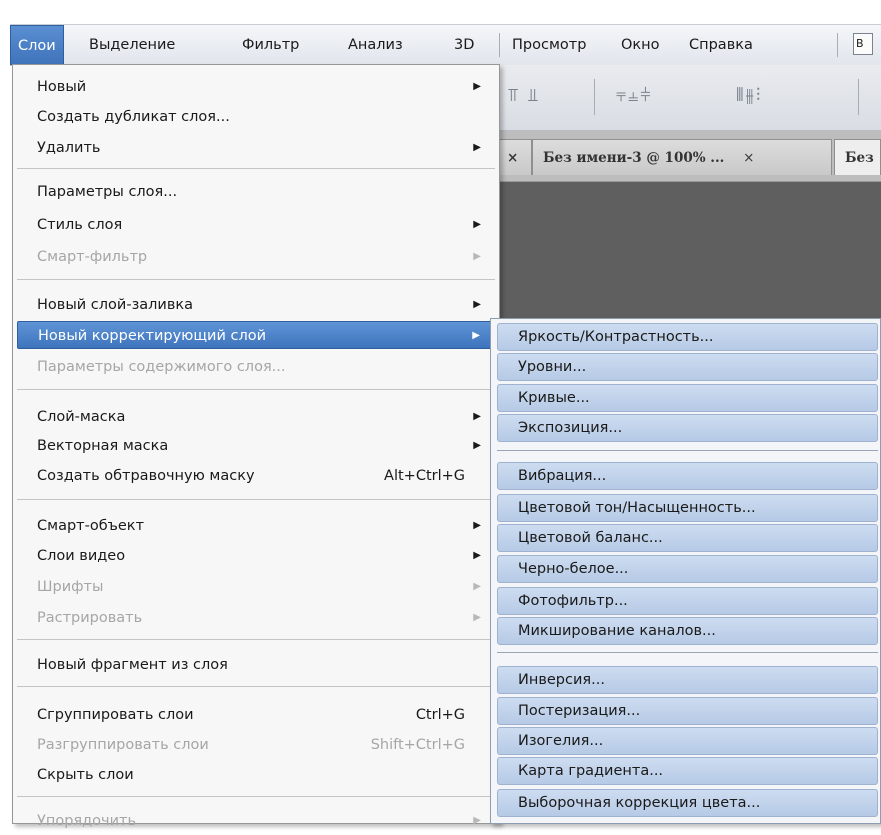  I want to click on document-tabs: × Без имени-3 @ 100% ... × Без, so click(689, 156).